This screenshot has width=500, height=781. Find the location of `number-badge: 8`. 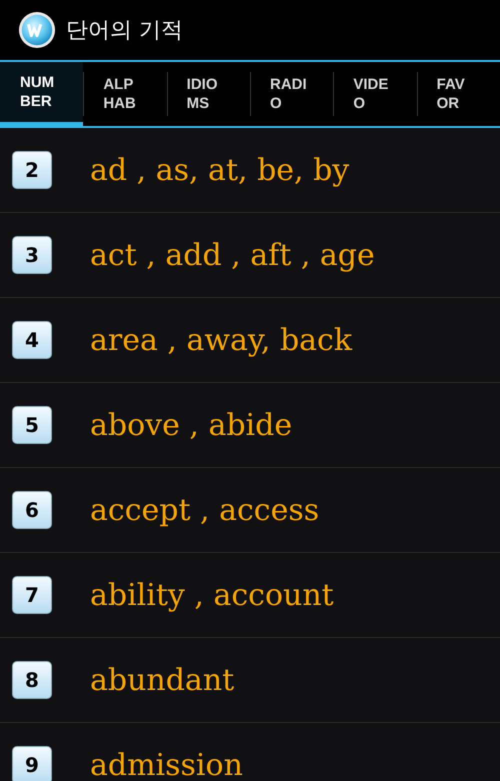

number-badge: 8 is located at coordinates (32, 680).